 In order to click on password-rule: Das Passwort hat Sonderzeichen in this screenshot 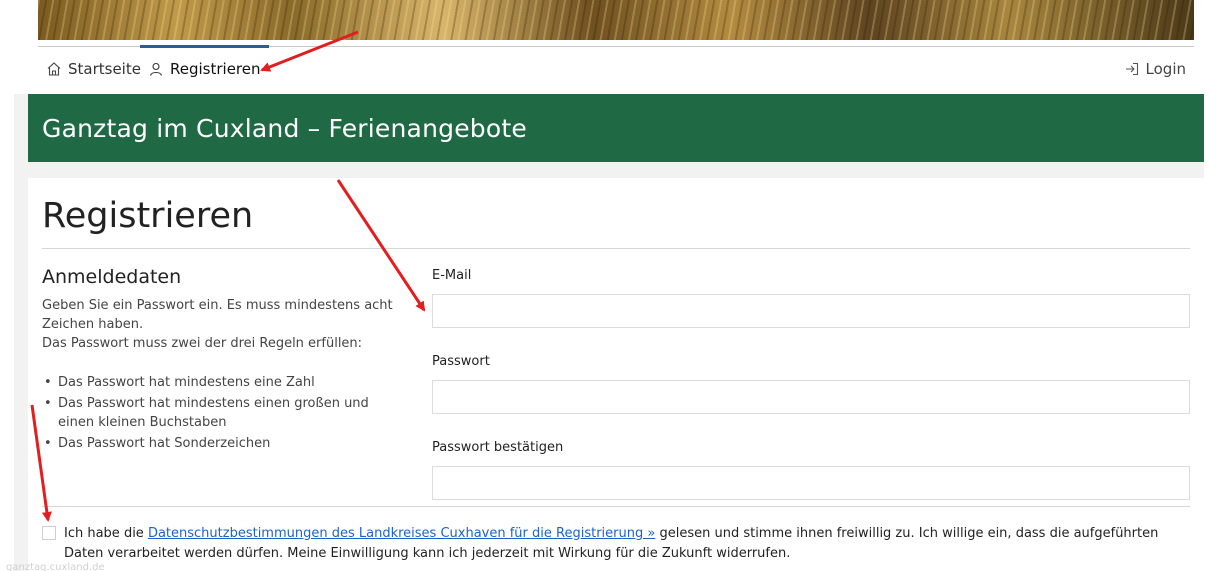, I will do `click(222, 443)`.